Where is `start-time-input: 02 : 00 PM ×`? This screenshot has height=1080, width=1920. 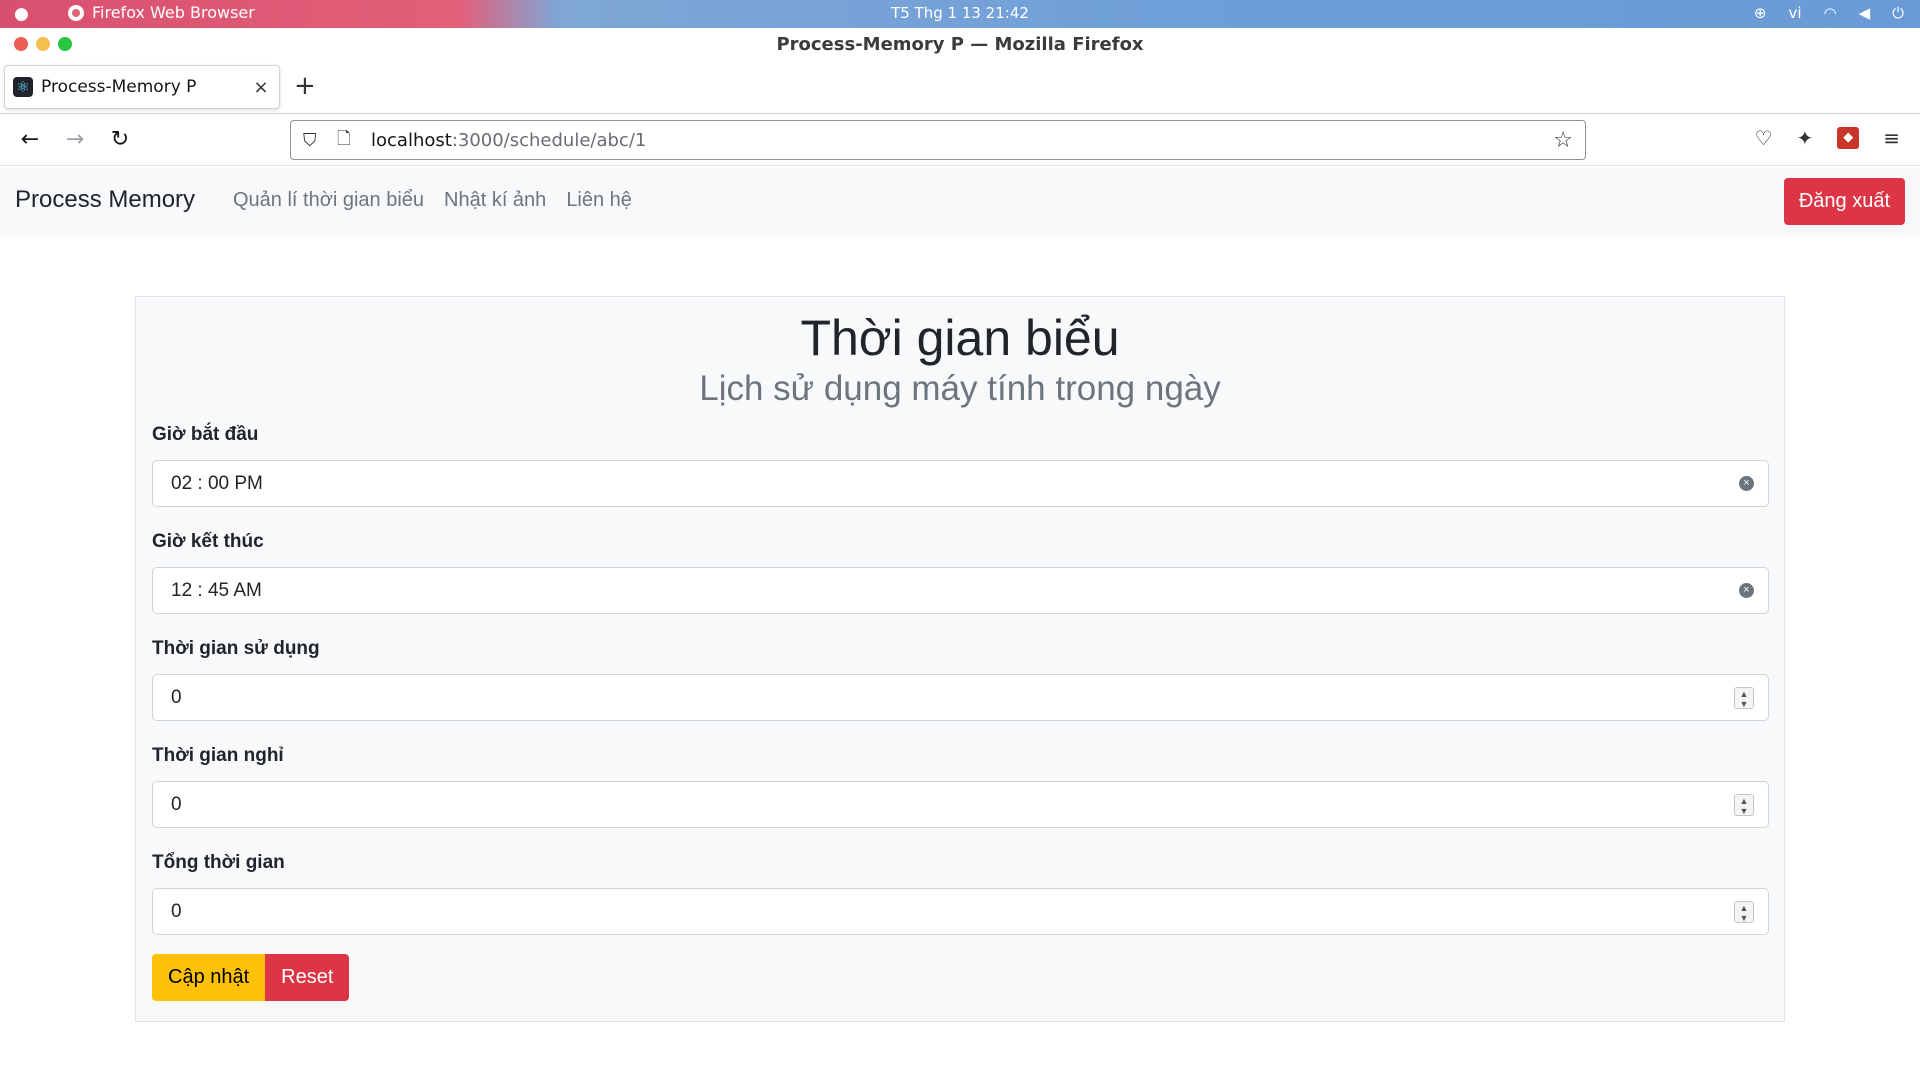
start-time-input: 02 : 00 PM × is located at coordinates (960, 483).